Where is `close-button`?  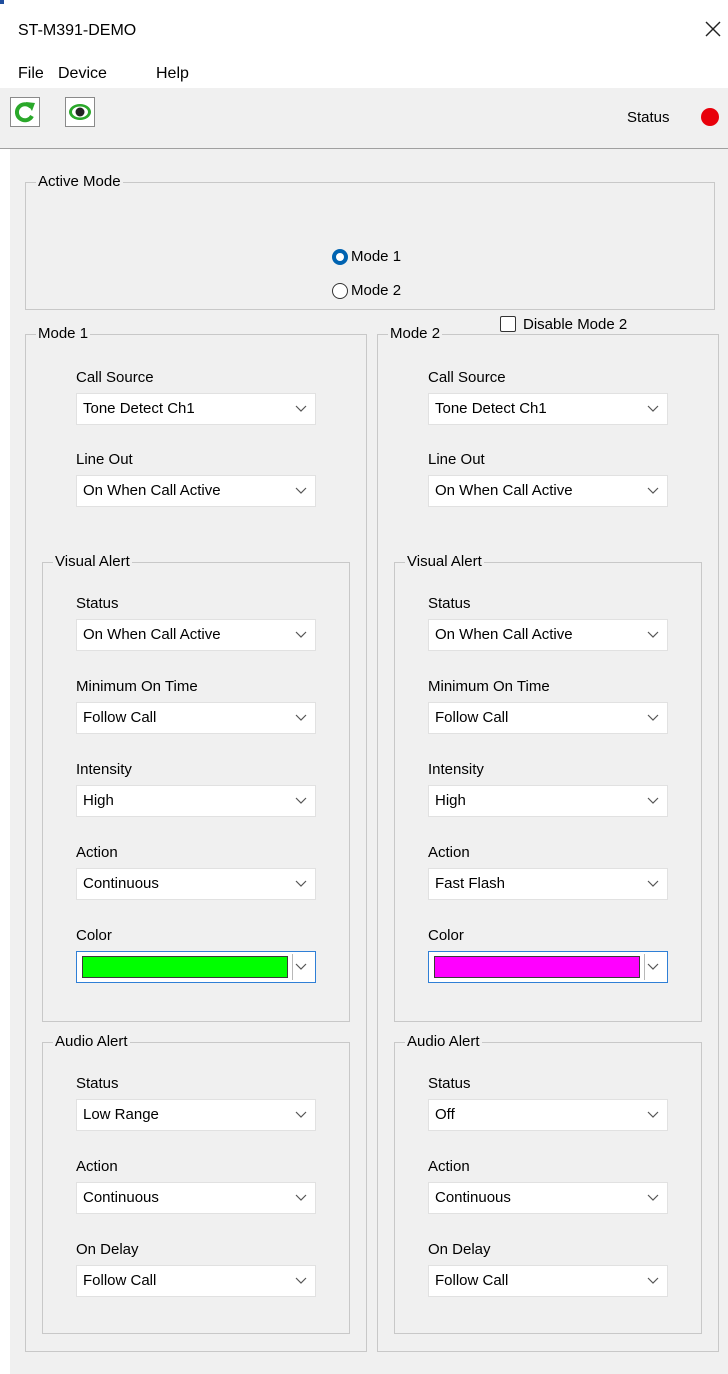
close-button is located at coordinates (713, 29).